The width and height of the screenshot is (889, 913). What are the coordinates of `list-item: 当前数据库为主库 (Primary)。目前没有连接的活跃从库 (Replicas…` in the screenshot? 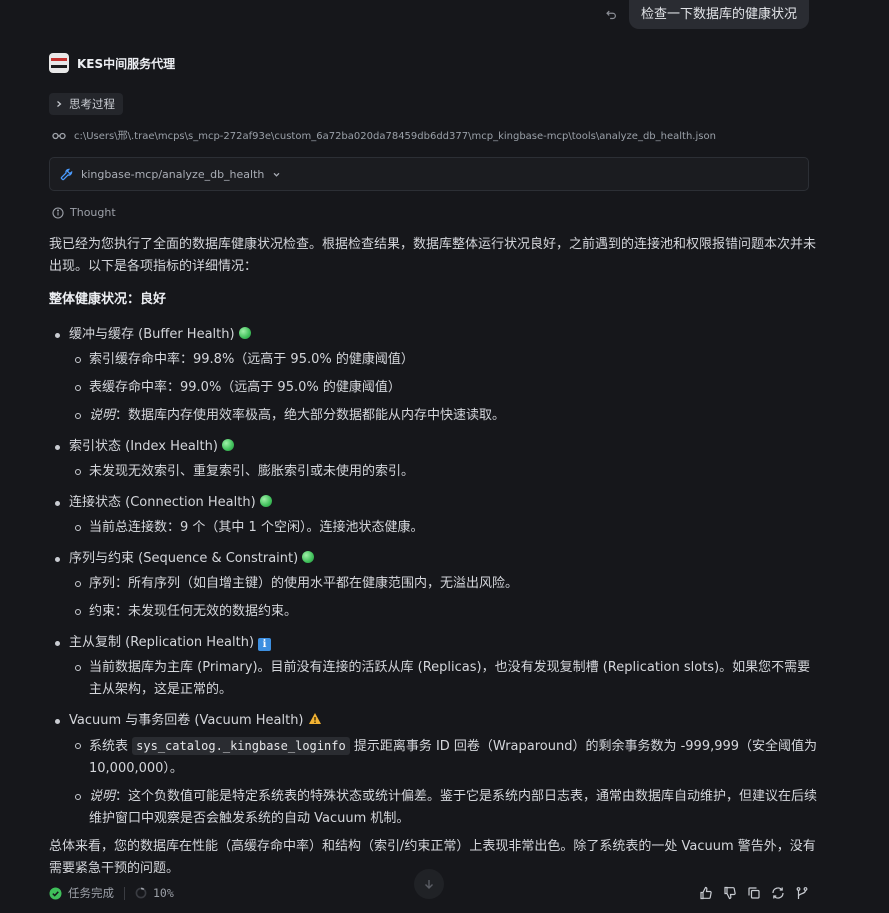 It's located at (434, 679).